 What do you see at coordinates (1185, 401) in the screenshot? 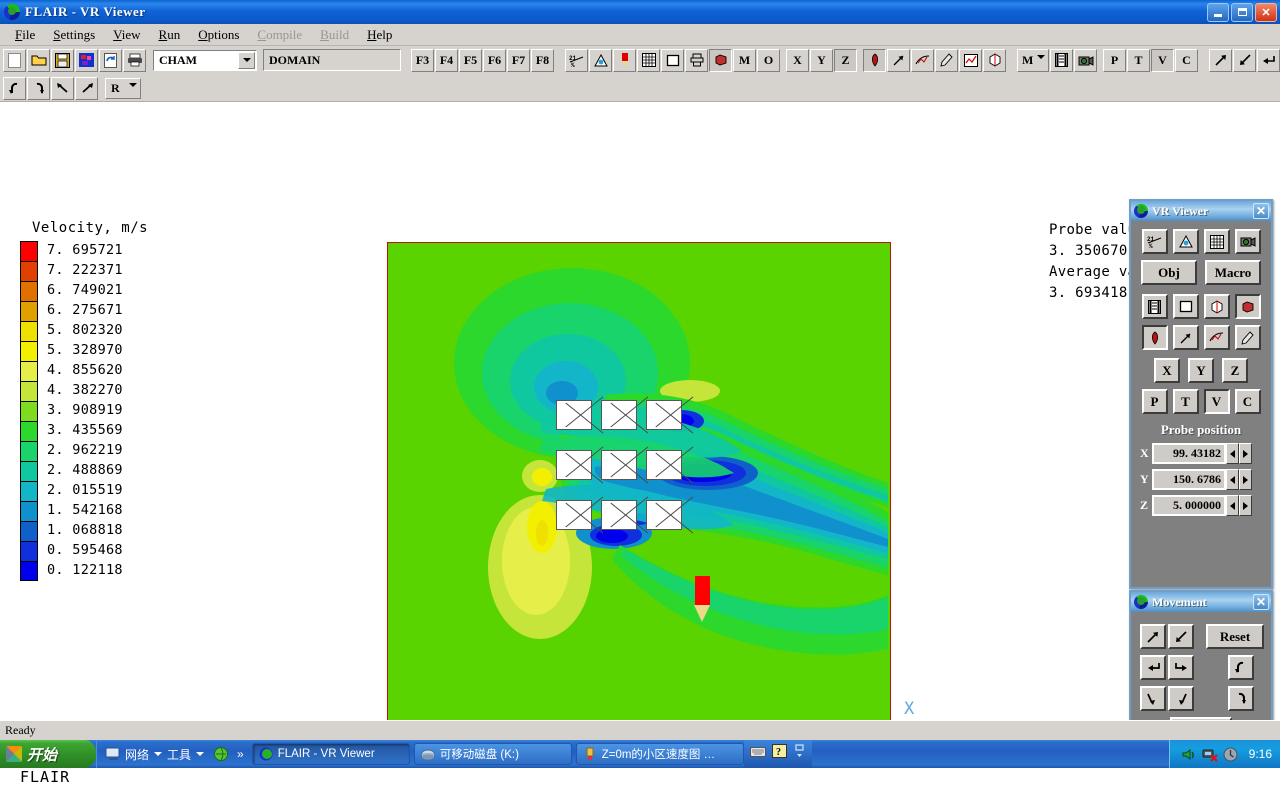
I see `vr-variable-t-button: T` at bounding box center [1185, 401].